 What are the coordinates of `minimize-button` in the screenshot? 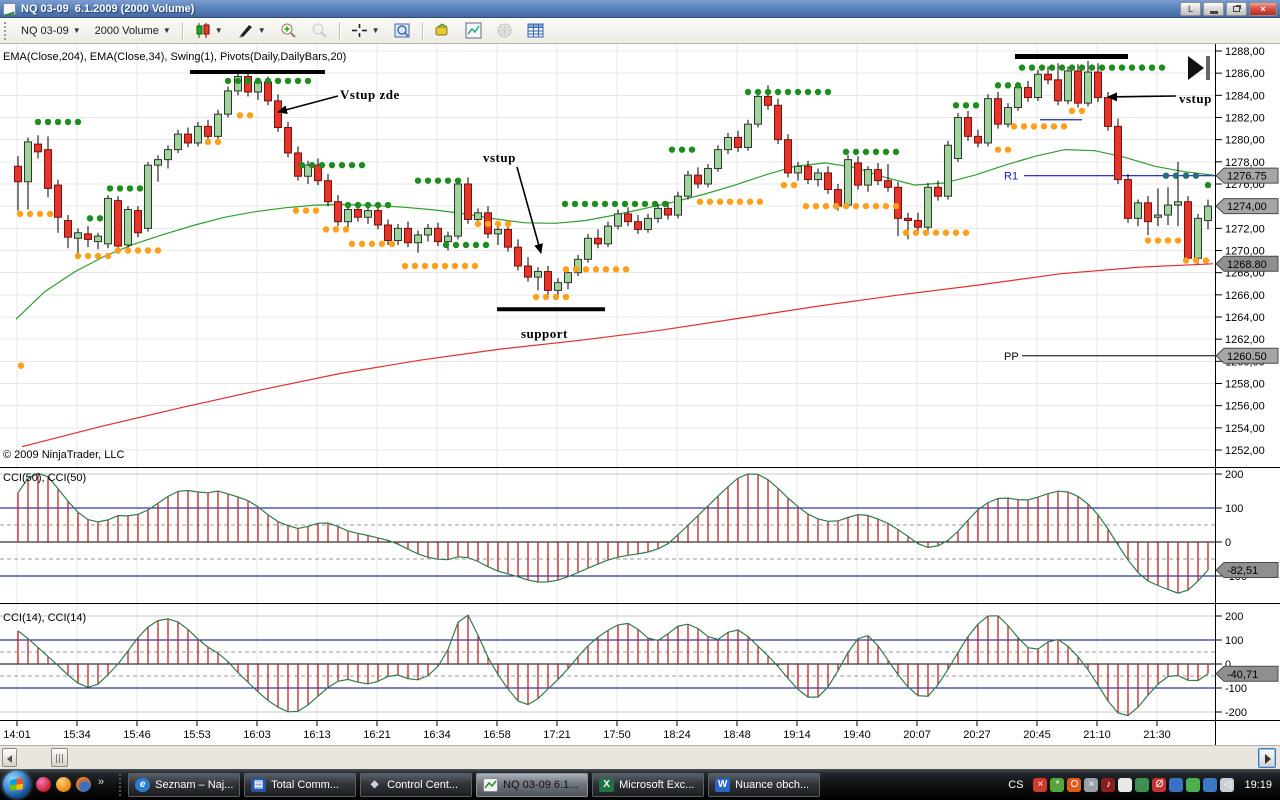 It's located at (1213, 8).